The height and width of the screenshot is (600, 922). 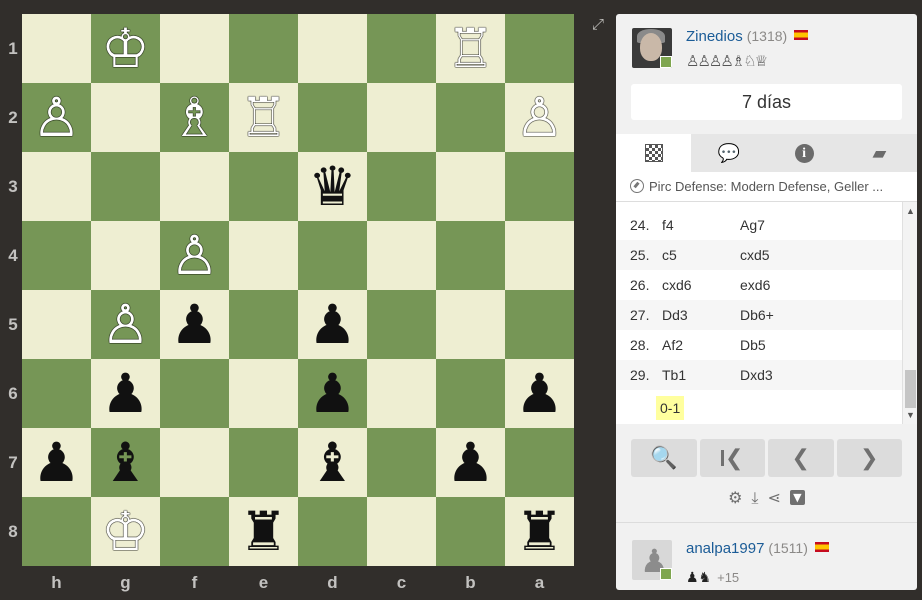 I want to click on square-h5, so click(x=56, y=324).